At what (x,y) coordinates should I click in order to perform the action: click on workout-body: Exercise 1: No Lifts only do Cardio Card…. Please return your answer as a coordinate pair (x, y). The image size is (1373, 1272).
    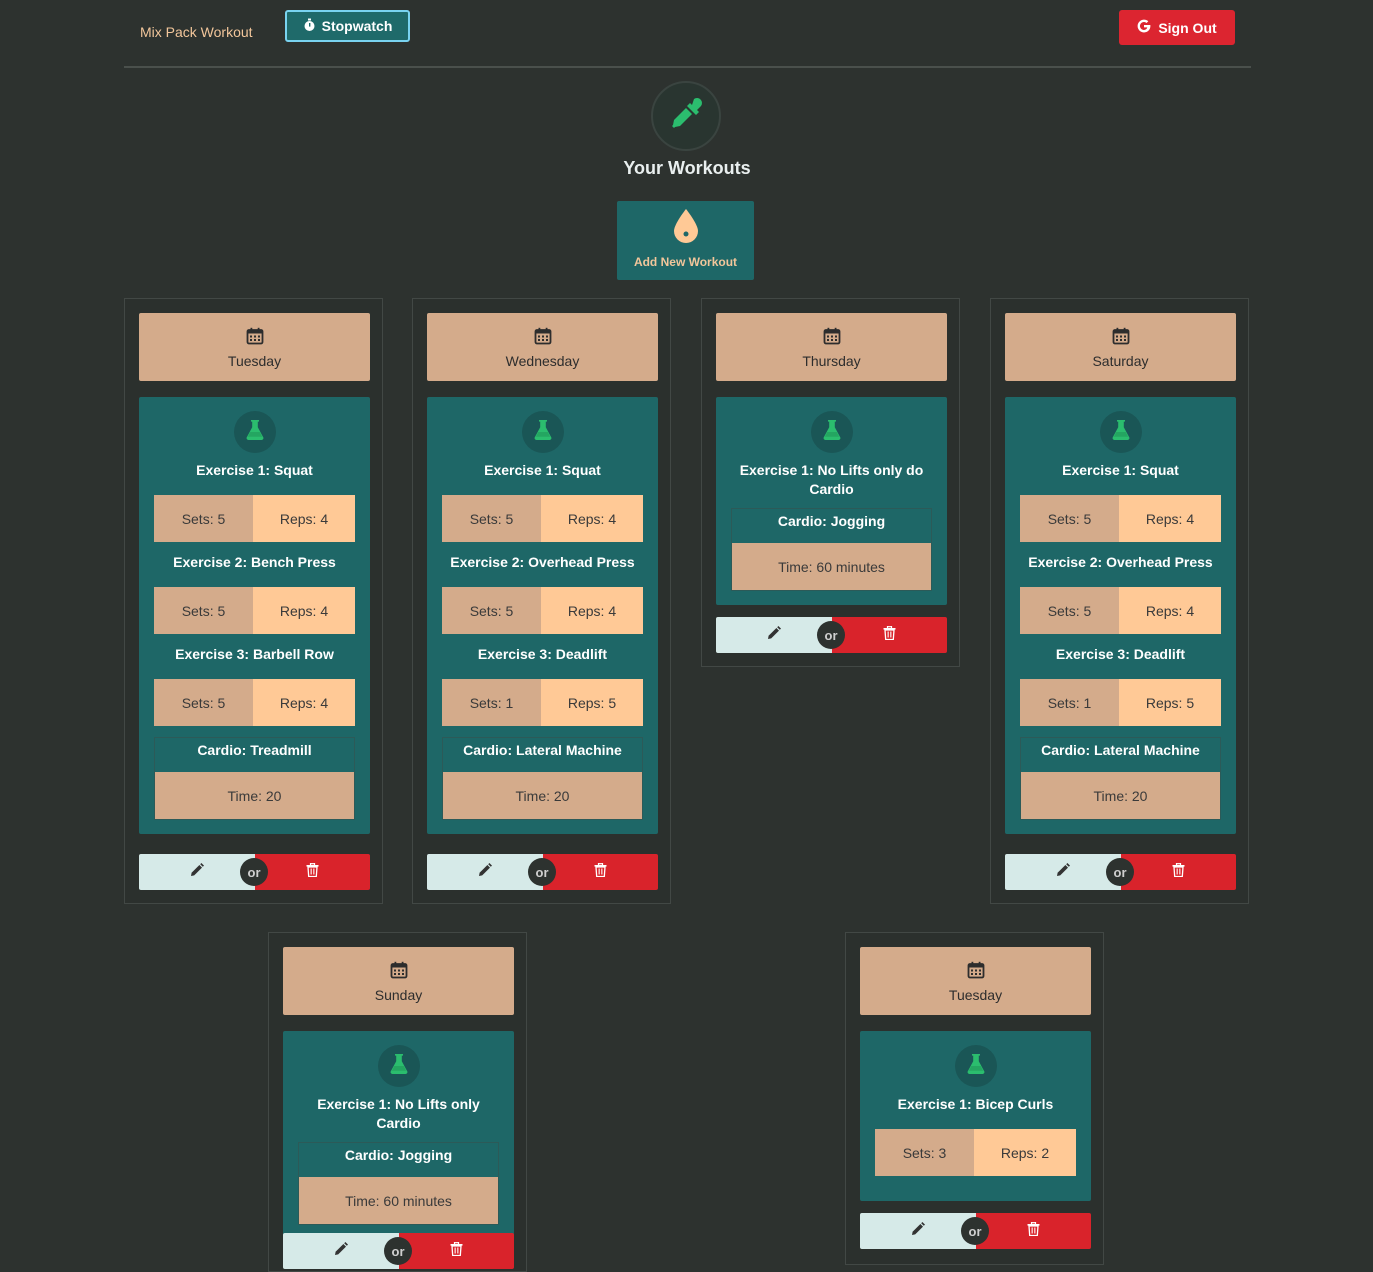
    Looking at the image, I should click on (831, 501).